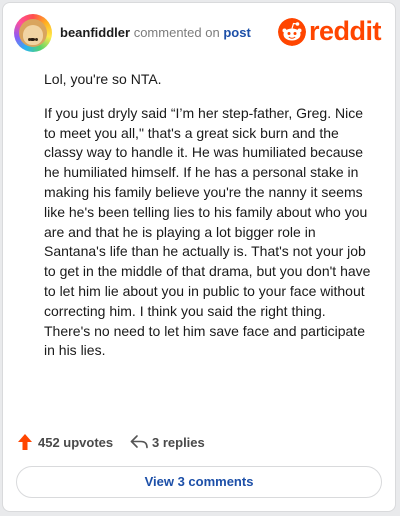 This screenshot has height=516, width=400. What do you see at coordinates (345, 31) in the screenshot?
I see `reddit-wordmark: reddit` at bounding box center [345, 31].